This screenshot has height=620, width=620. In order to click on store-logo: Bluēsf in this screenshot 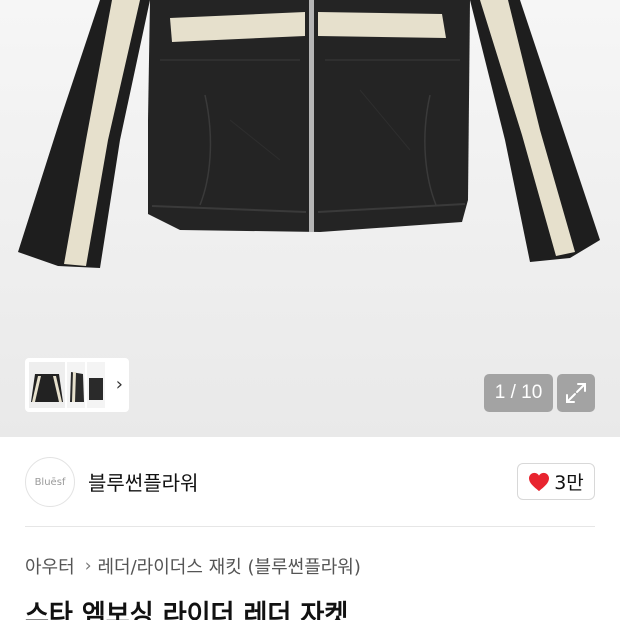, I will do `click(50, 482)`.